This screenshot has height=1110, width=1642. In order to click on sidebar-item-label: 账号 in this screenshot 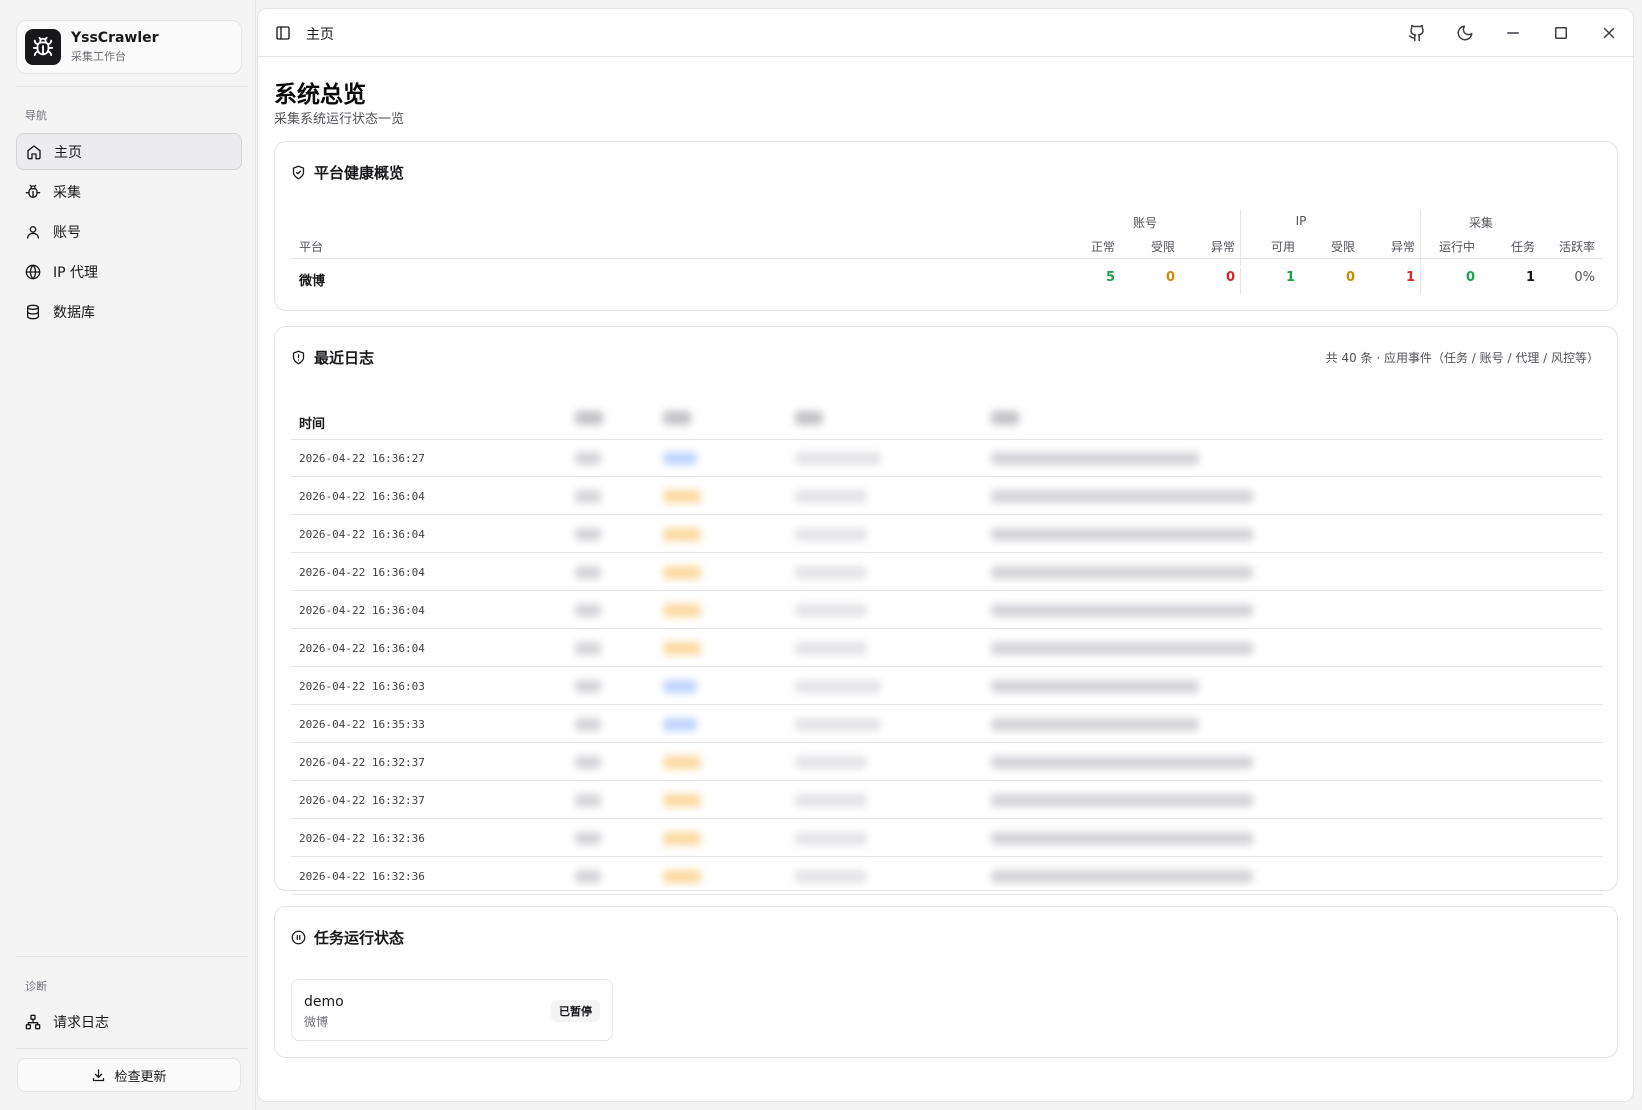, I will do `click(67, 232)`.